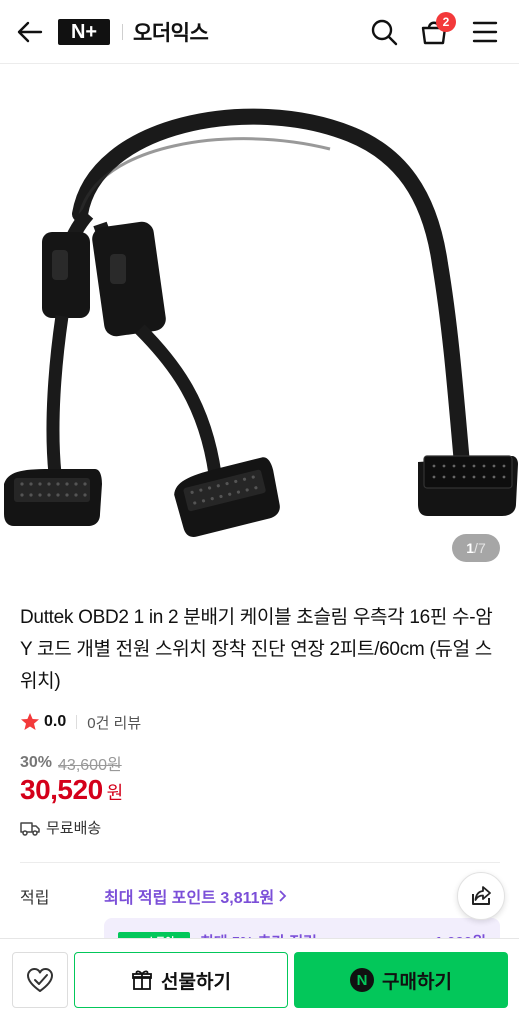 The height and width of the screenshot is (1024, 519). I want to click on sale-price: 30,520 원, so click(71, 790).